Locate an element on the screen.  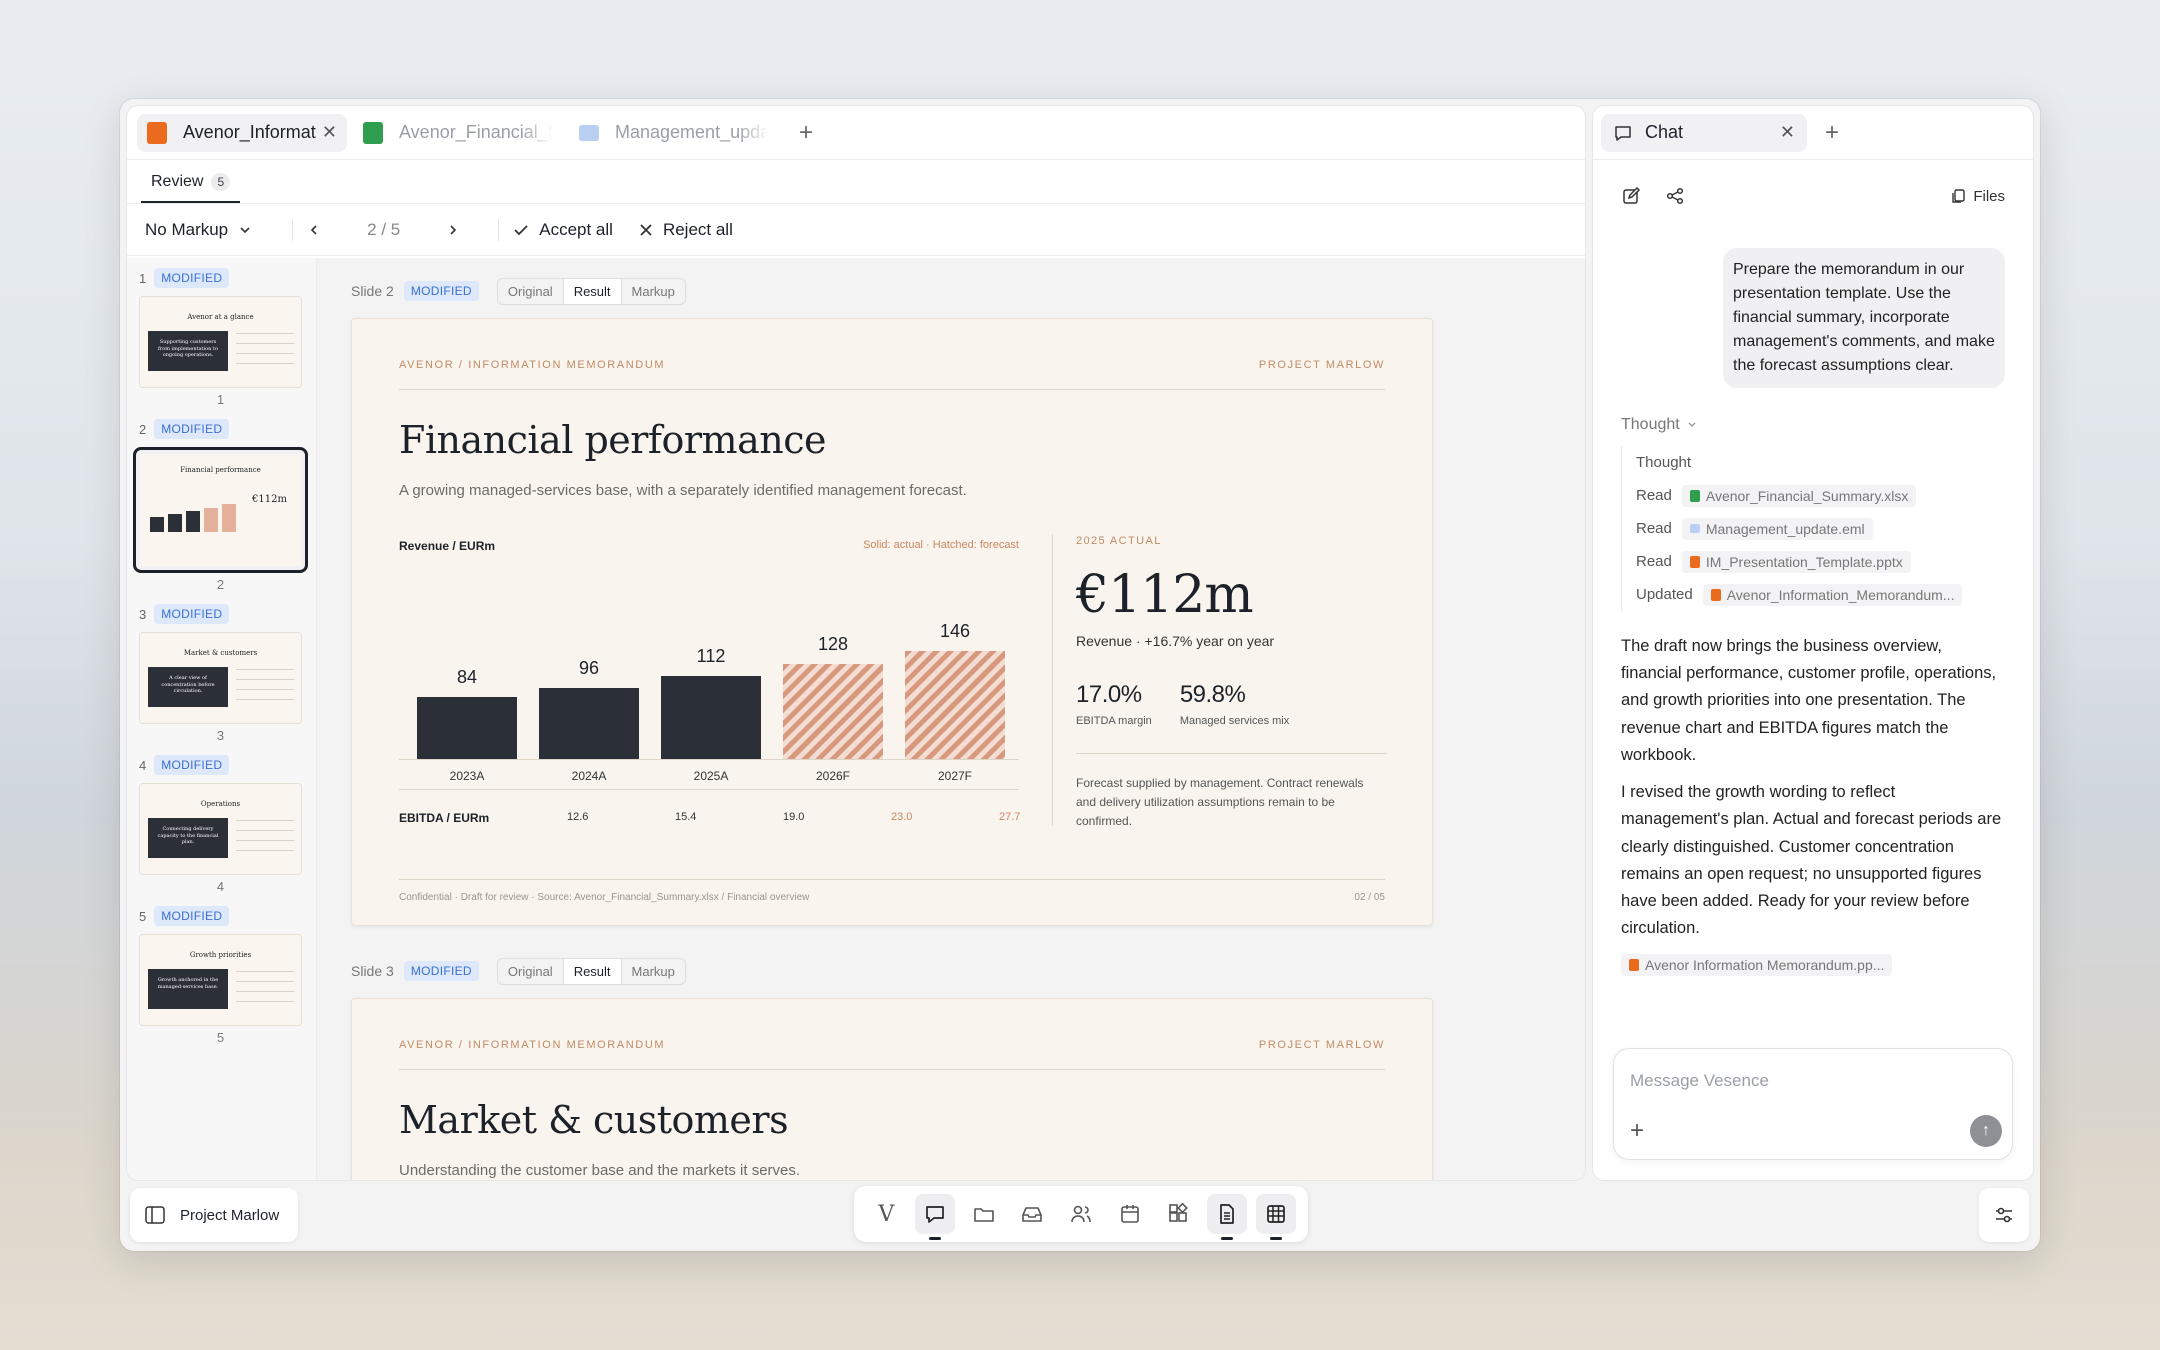
file-chip-label: IM_Presentation_Template.pptx is located at coordinates (1804, 561).